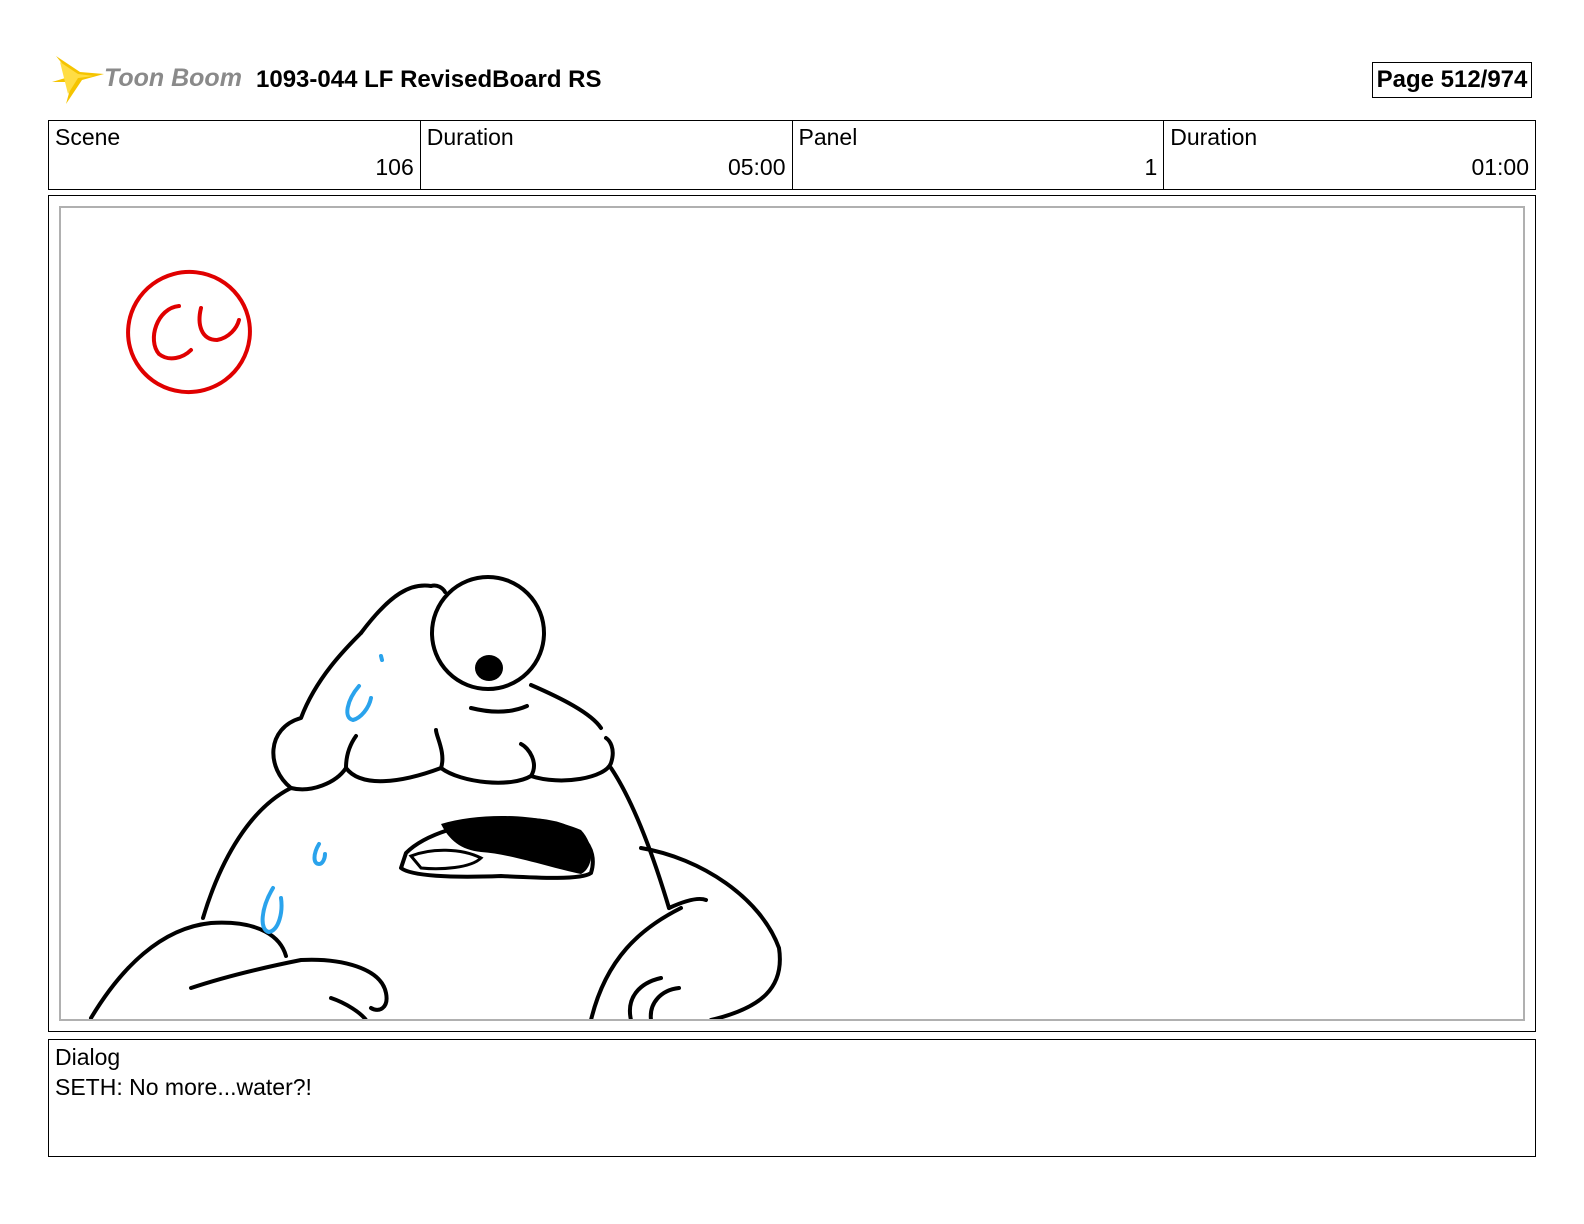 Image resolution: width=1584 pixels, height=1224 pixels. I want to click on toon-boom-logo: Toon Boom, so click(146, 80).